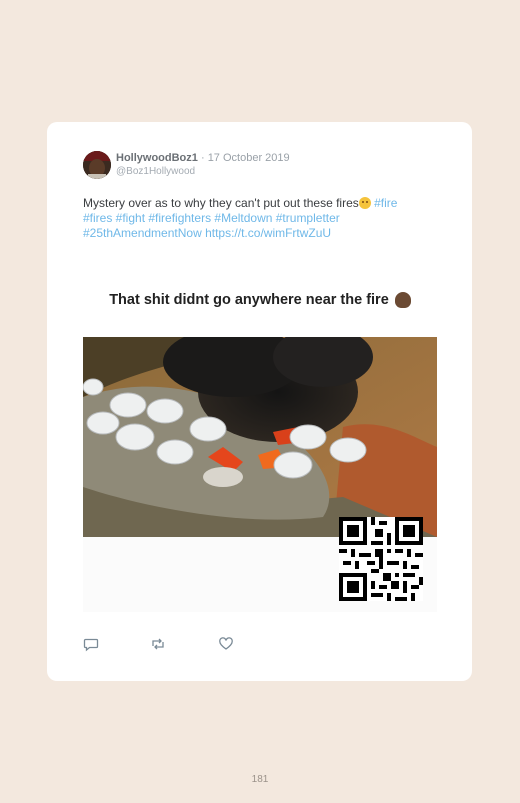 The width and height of the screenshot is (520, 803). I want to click on tweet-header: HollywoodBoz1 · 17 October 2019, so click(203, 158).